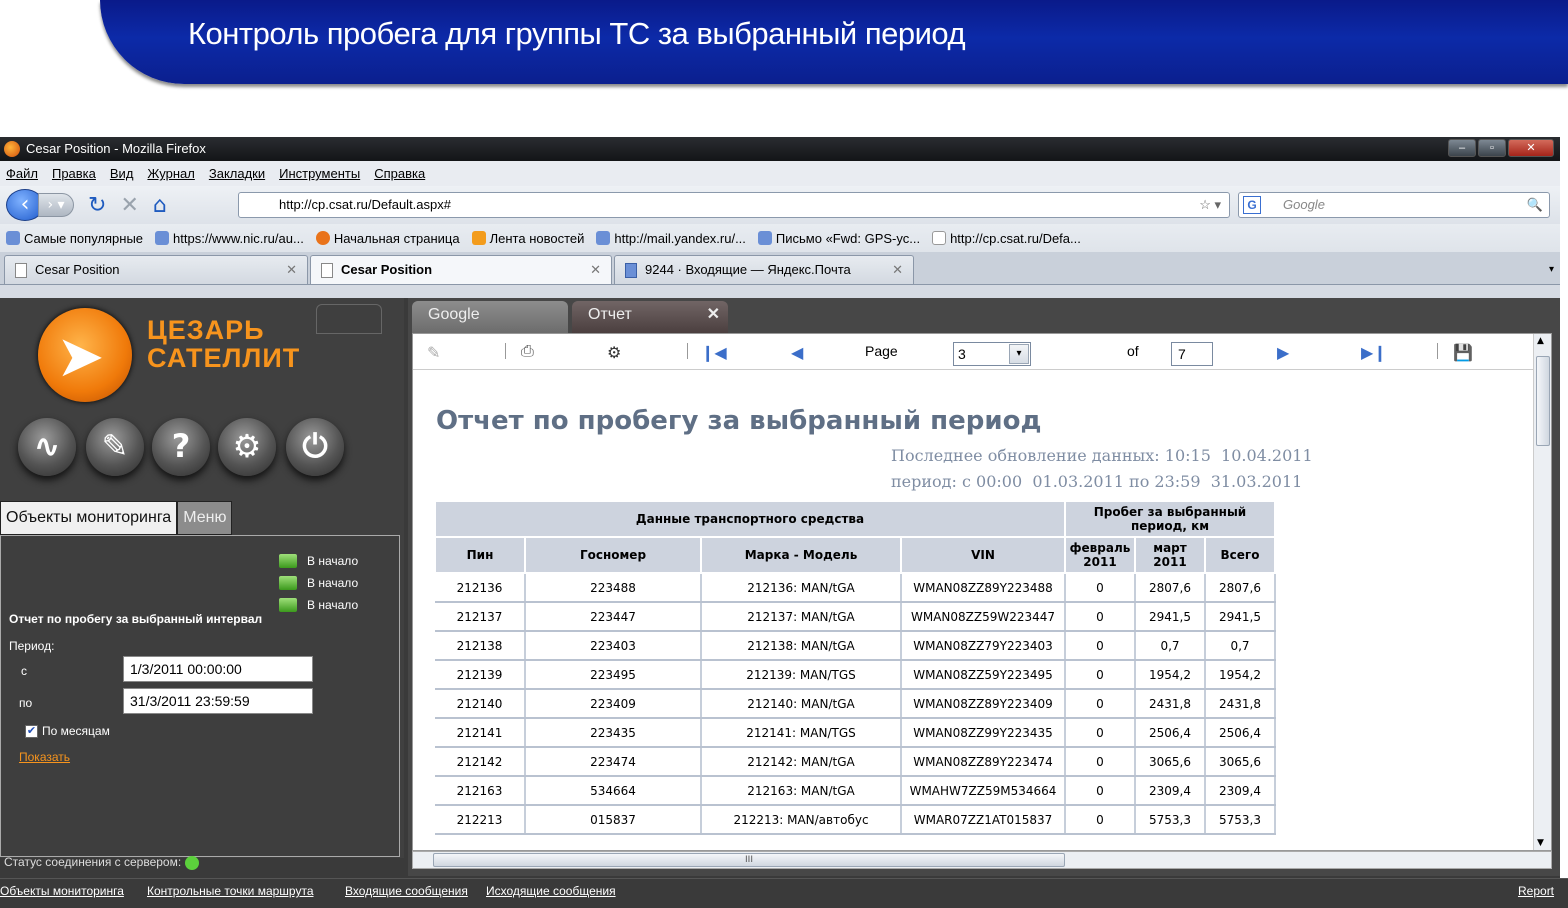  Describe the element at coordinates (406, 891) in the screenshot. I see `footer-link-incoming-messages: Входящие сообщения` at that location.